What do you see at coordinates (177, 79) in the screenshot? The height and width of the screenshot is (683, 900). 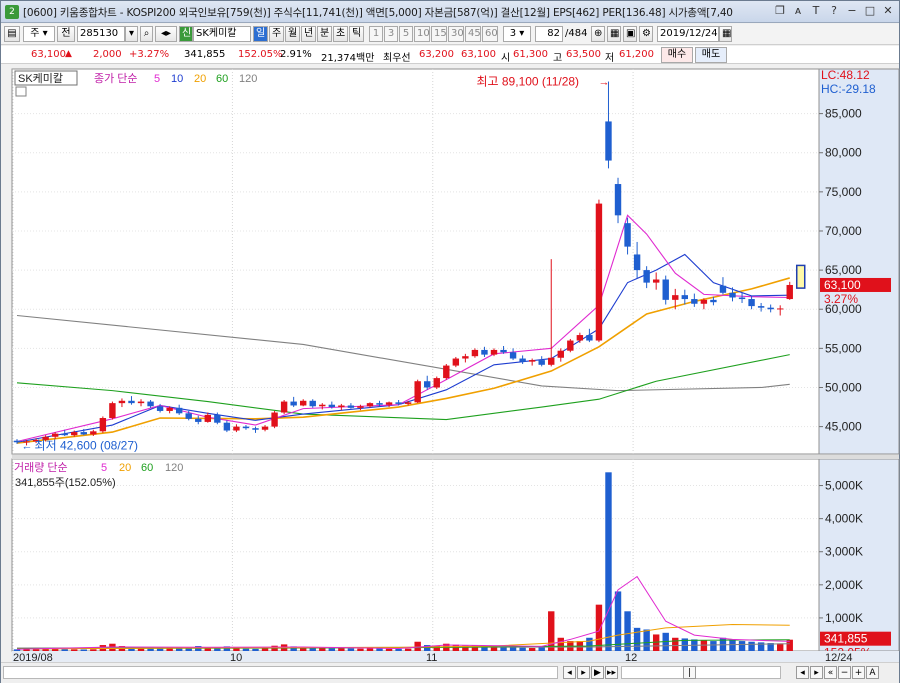 I see `price-legend-ma: 10` at bounding box center [177, 79].